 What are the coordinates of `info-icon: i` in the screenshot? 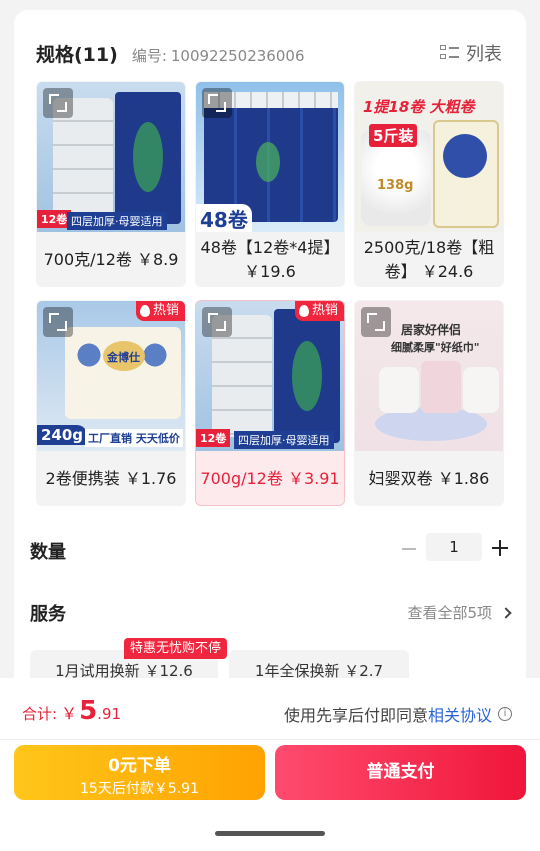 It's located at (505, 714).